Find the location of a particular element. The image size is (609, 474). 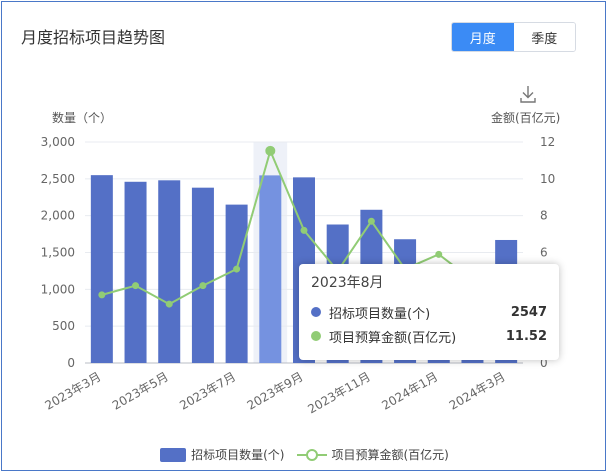

tooltip-value-count: 2547 is located at coordinates (528, 312).